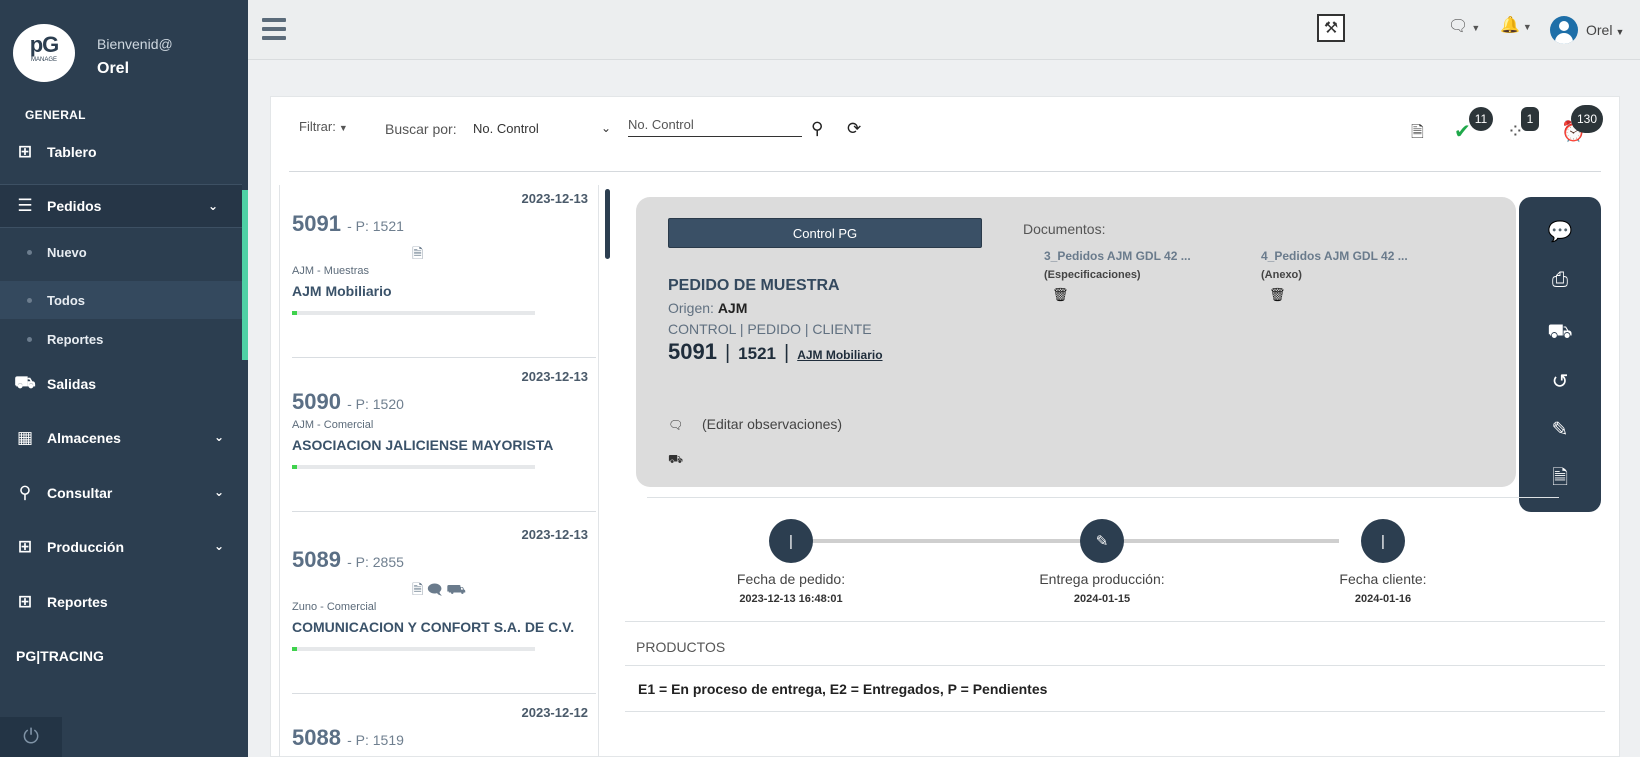 The image size is (1640, 757). What do you see at coordinates (542, 132) in the screenshot?
I see `search-by-select: No. Control ⌄` at bounding box center [542, 132].